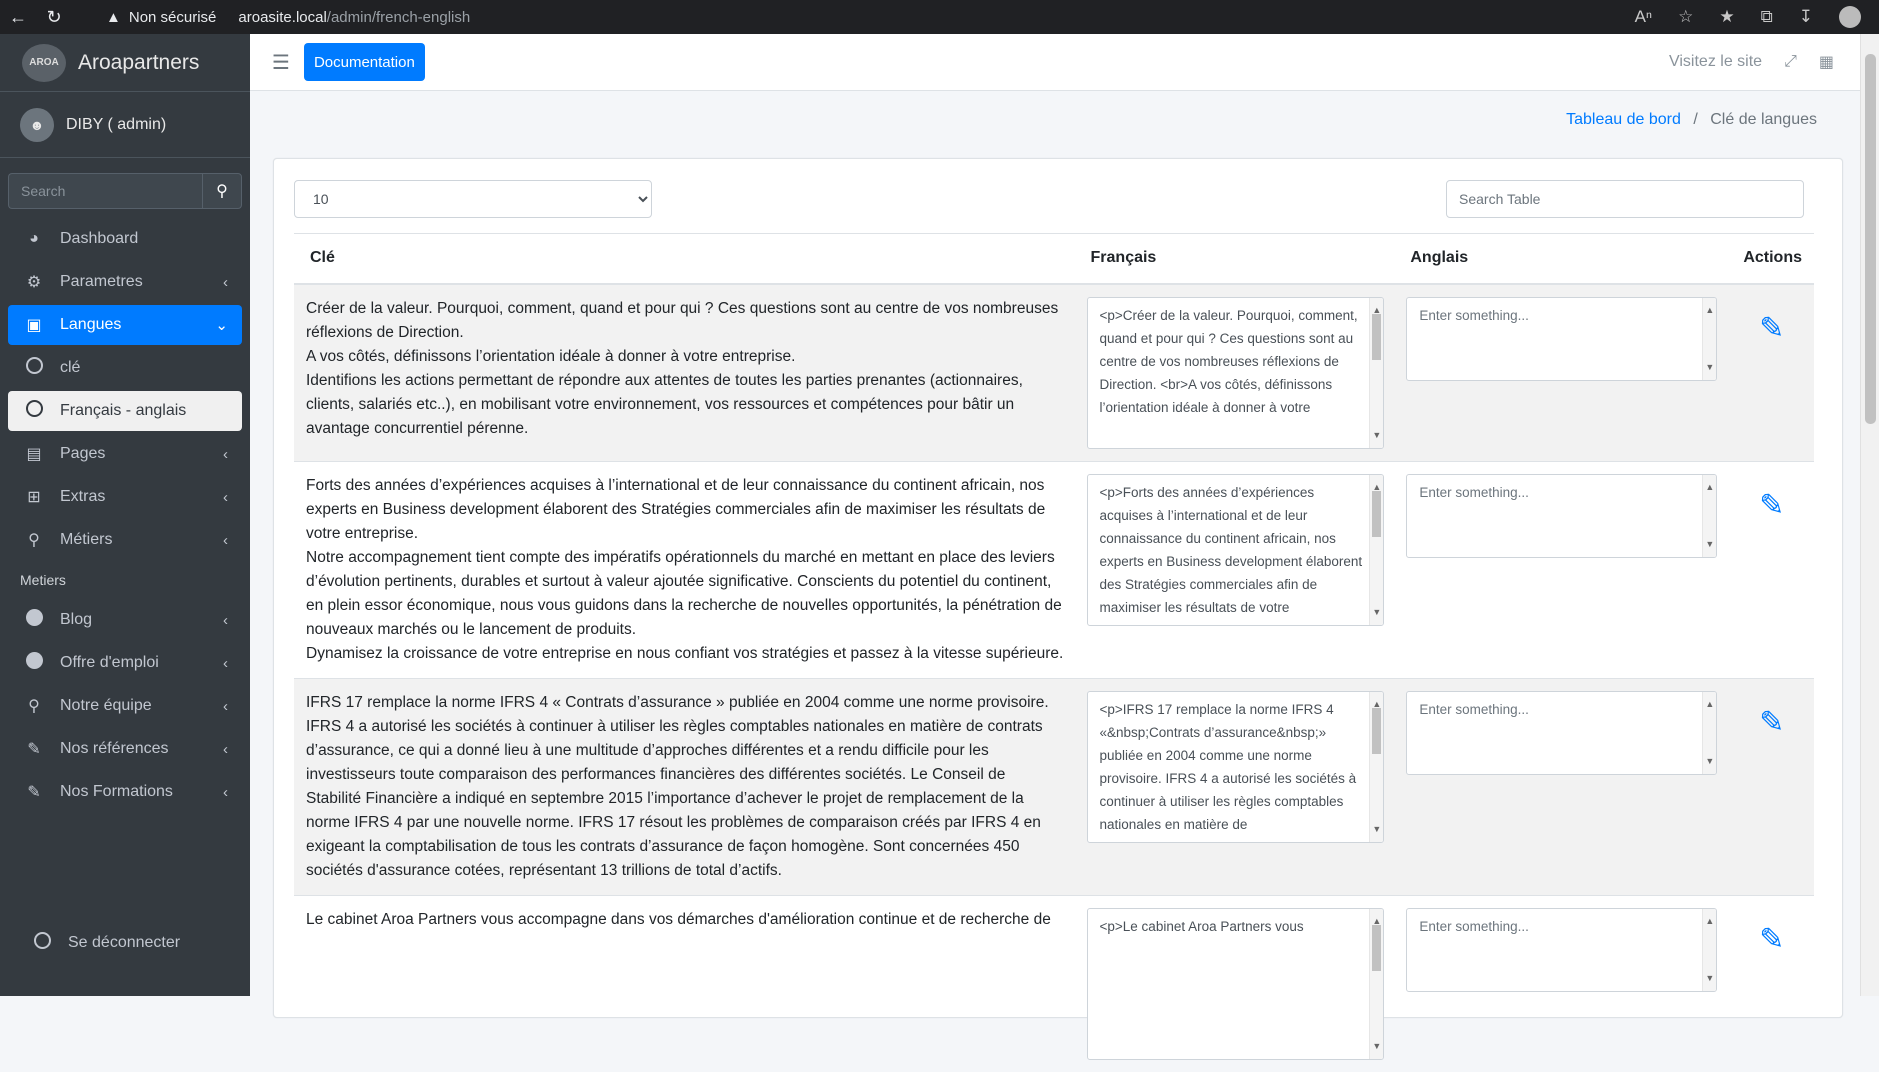  What do you see at coordinates (364, 62) in the screenshot?
I see `documentation-button: Documentation` at bounding box center [364, 62].